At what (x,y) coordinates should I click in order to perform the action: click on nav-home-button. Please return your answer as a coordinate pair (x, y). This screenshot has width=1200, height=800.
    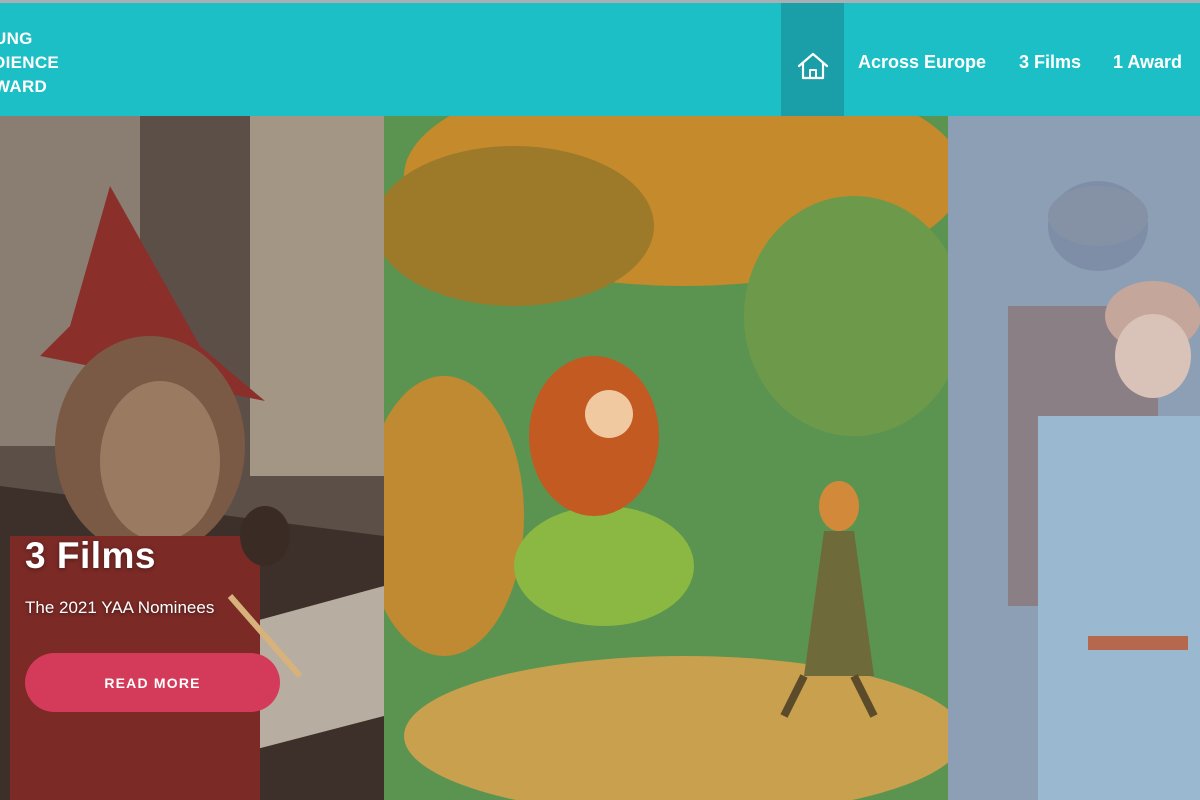
    Looking at the image, I should click on (812, 65).